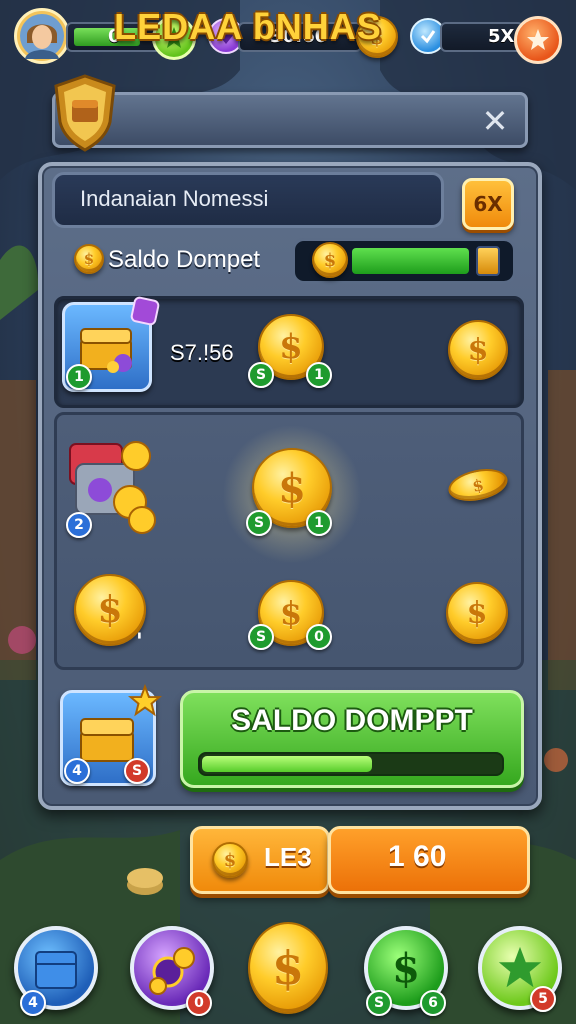  I want to click on saldo-progress-fill, so click(287, 764).